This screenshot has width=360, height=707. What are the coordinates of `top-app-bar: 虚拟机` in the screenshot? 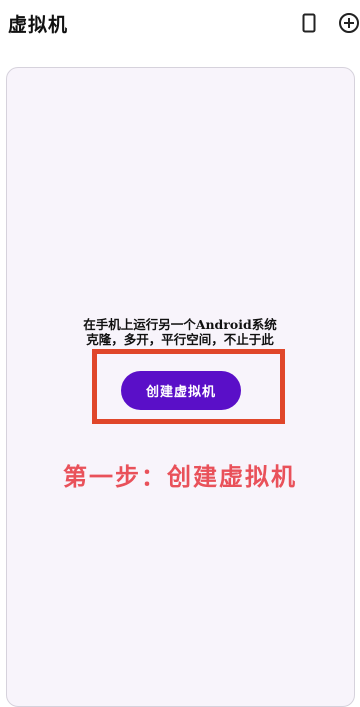 It's located at (180, 23).